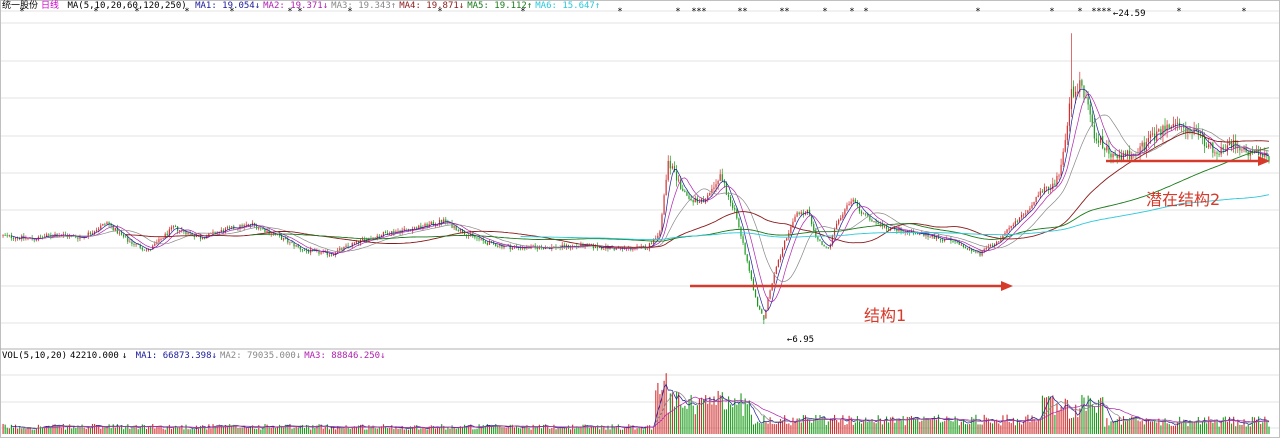 The height and width of the screenshot is (438, 1280). Describe the element at coordinates (94, 356) in the screenshot. I see `vol-value: 42210.000` at that location.